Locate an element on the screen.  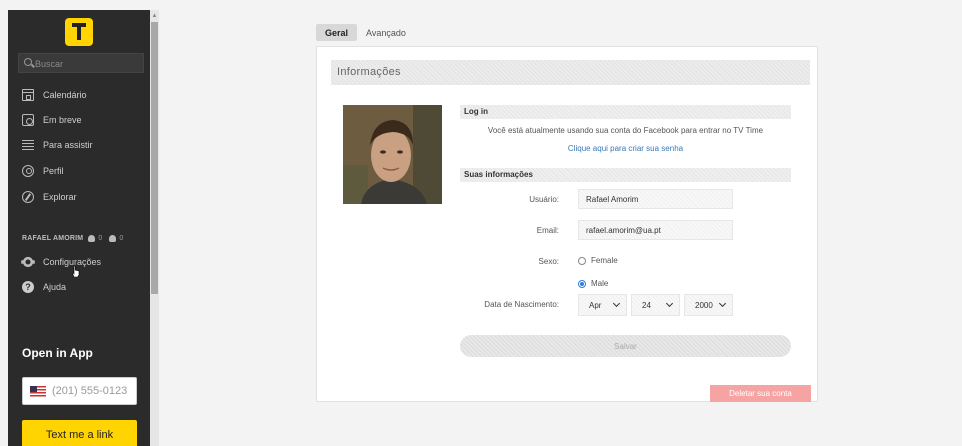
birthdate-label: Data de Nascimento: is located at coordinates (521, 304).